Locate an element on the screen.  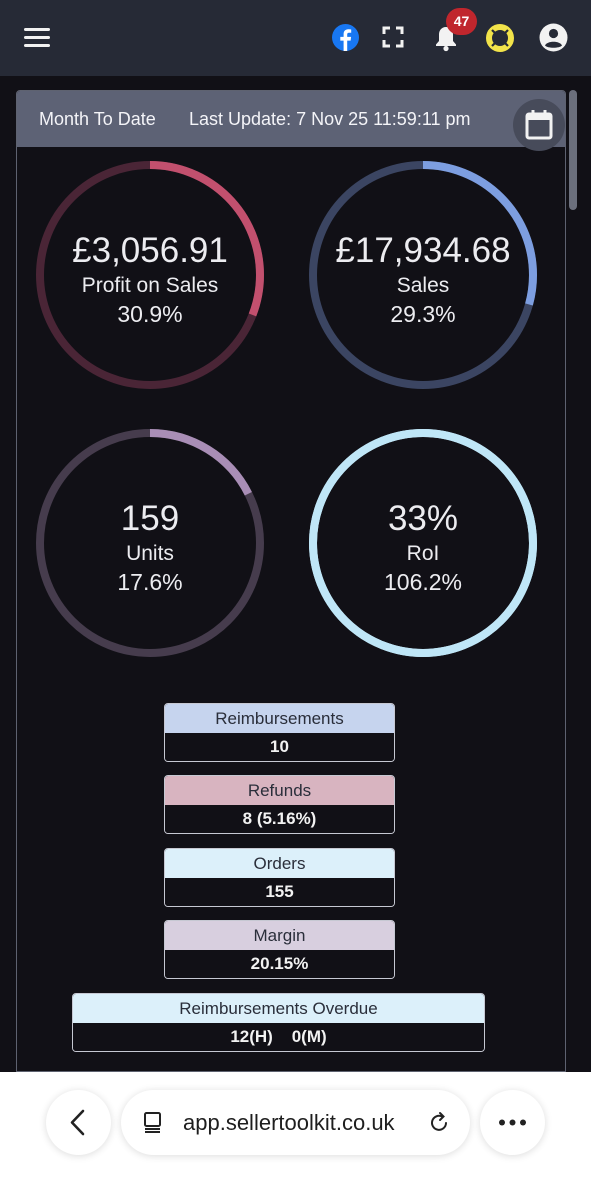
address-bar: app.sellertoolkit.co.uk is located at coordinates (295, 1122).